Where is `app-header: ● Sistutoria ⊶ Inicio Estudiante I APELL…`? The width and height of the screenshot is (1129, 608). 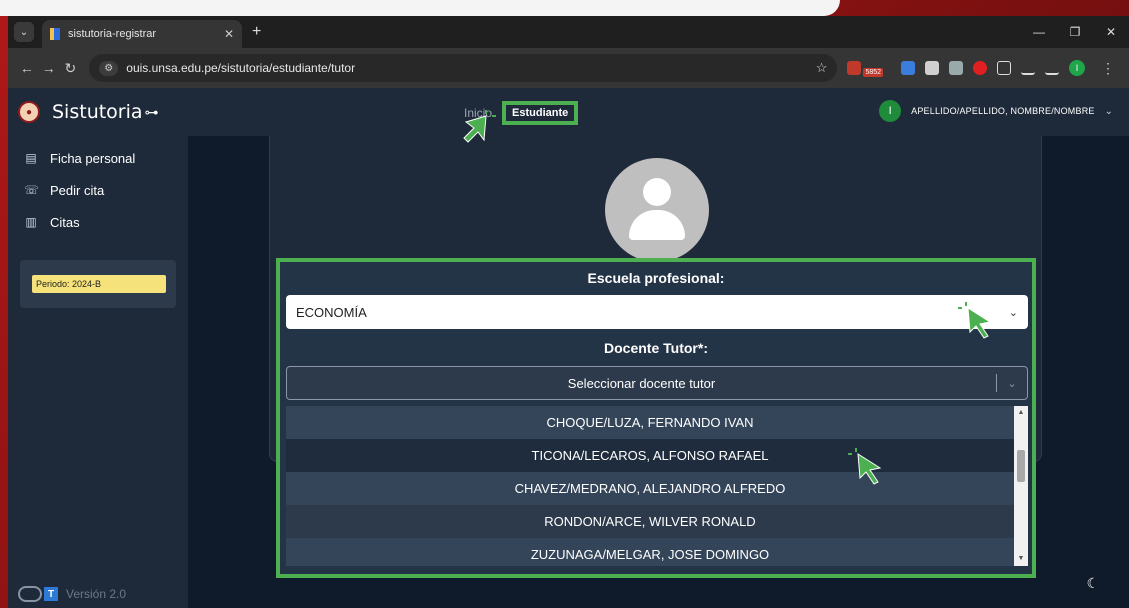 app-header: ● Sistutoria ⊶ Inicio Estudiante I APELL… is located at coordinates (568, 112).